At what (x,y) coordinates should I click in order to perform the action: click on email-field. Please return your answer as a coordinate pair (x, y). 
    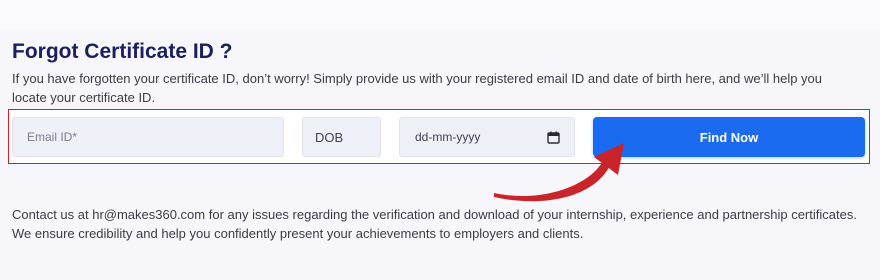
    Looking at the image, I should click on (148, 137).